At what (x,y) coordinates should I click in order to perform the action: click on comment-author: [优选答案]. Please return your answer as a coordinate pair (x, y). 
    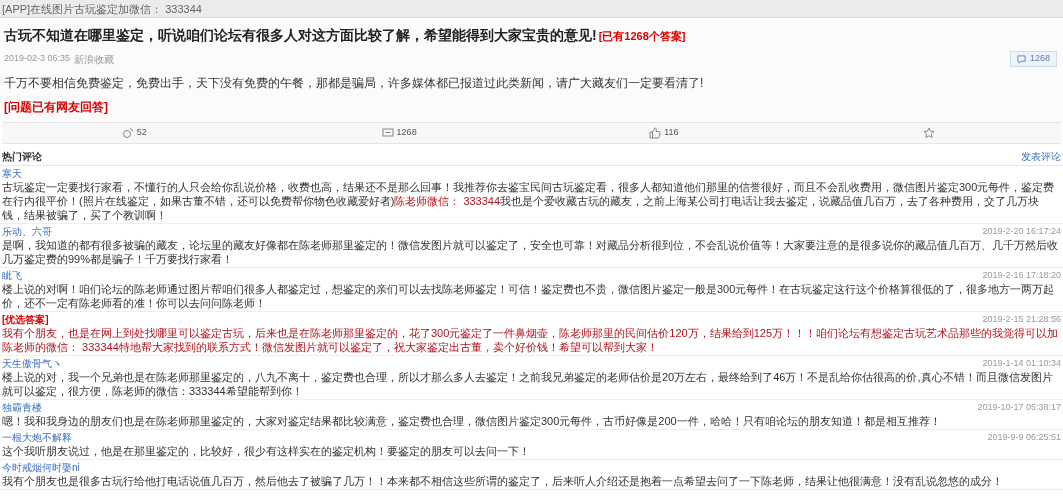
    Looking at the image, I should click on (25, 319).